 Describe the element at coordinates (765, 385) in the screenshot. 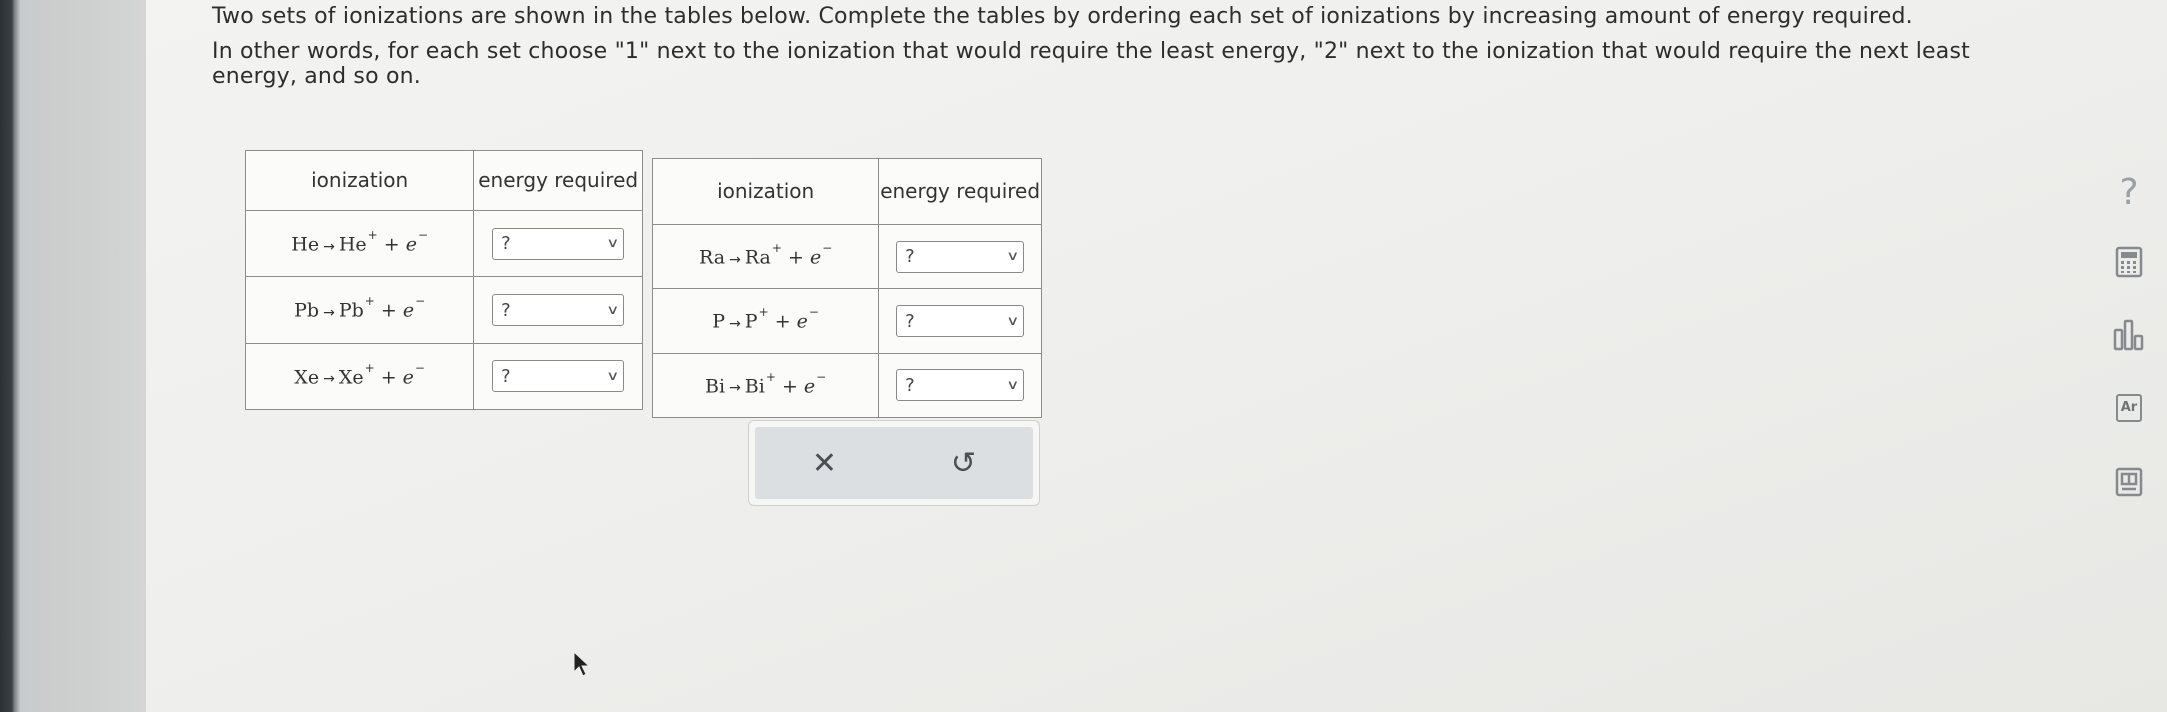

I see `equation: Bi → Bi+ + e−` at that location.